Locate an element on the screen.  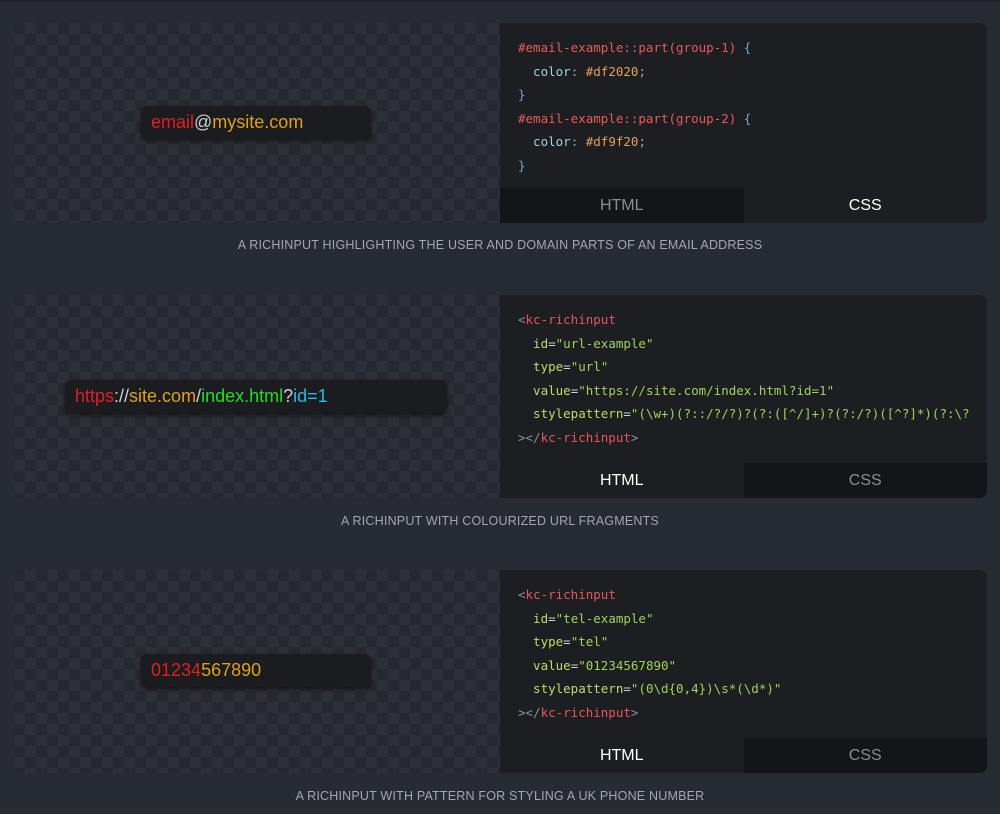
preview-area: email@mysite.com is located at coordinates (257, 123).